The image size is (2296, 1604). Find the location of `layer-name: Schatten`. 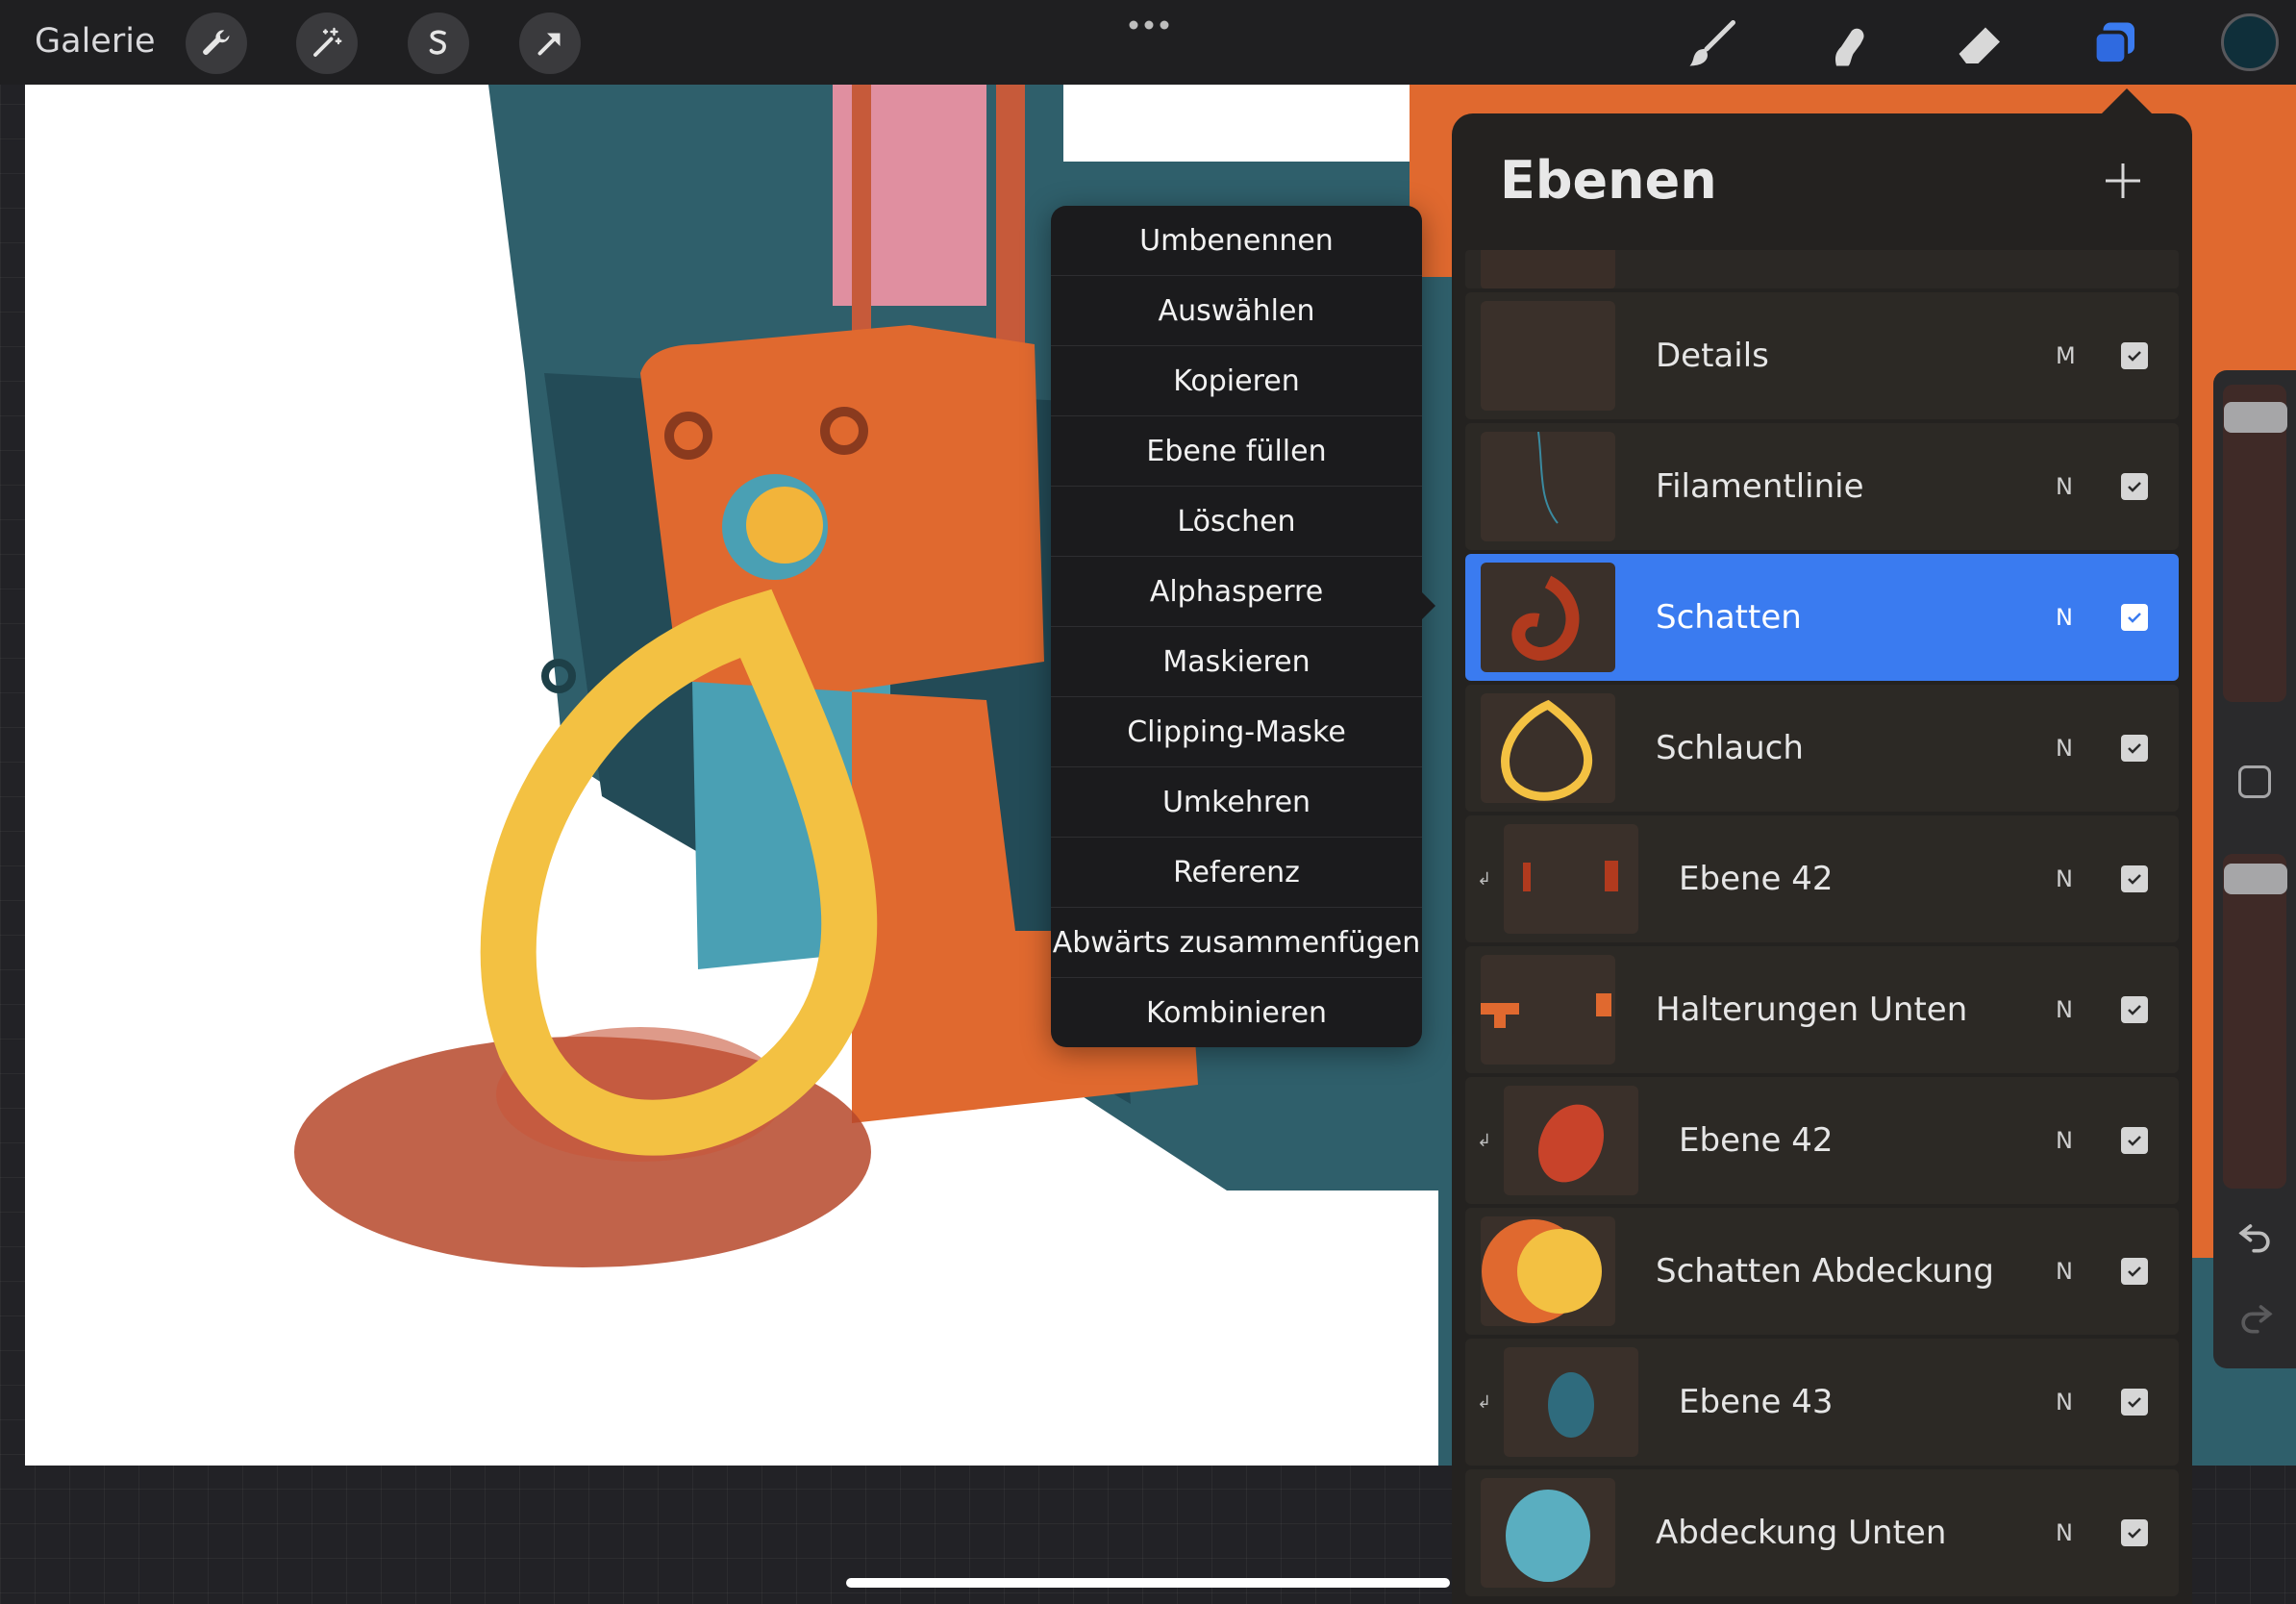

layer-name: Schatten is located at coordinates (1729, 617).